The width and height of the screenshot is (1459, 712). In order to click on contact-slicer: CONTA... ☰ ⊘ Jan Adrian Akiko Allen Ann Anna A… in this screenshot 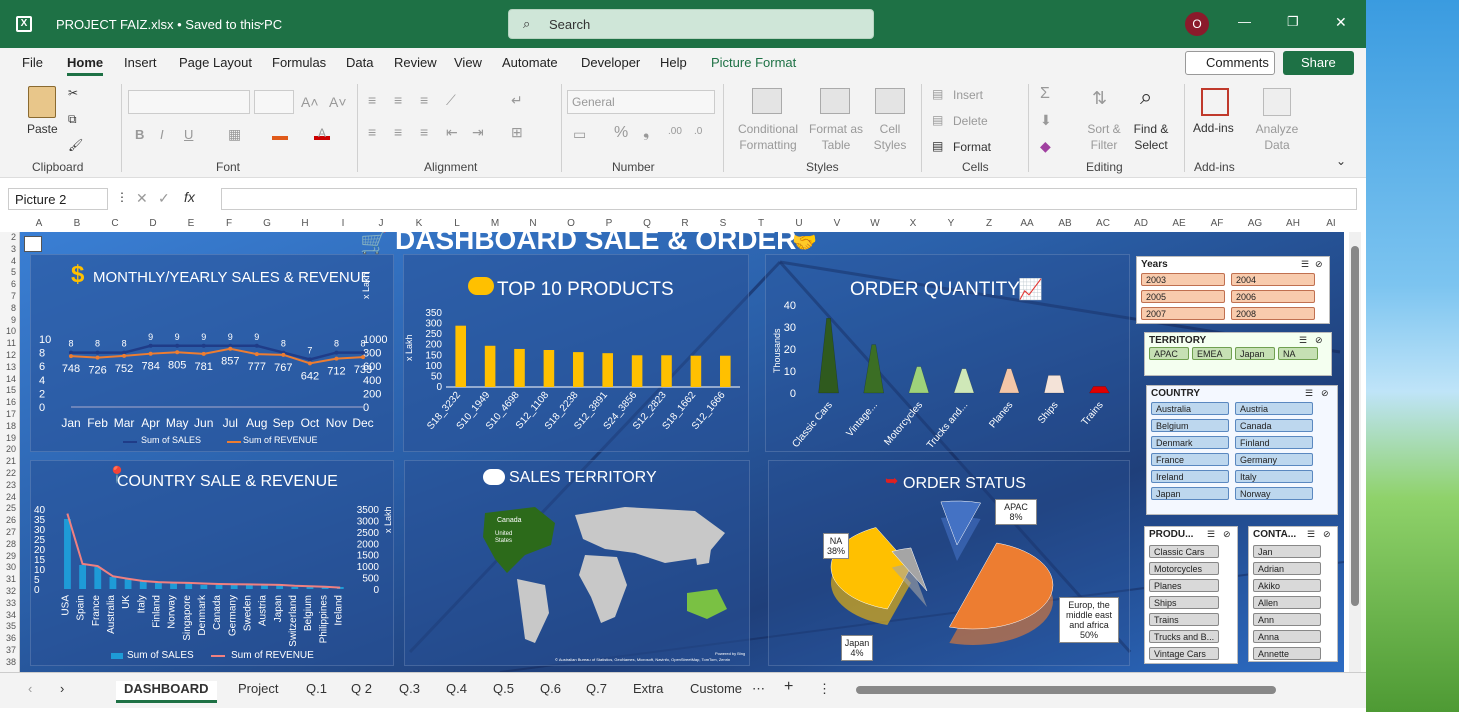, I will do `click(1293, 594)`.